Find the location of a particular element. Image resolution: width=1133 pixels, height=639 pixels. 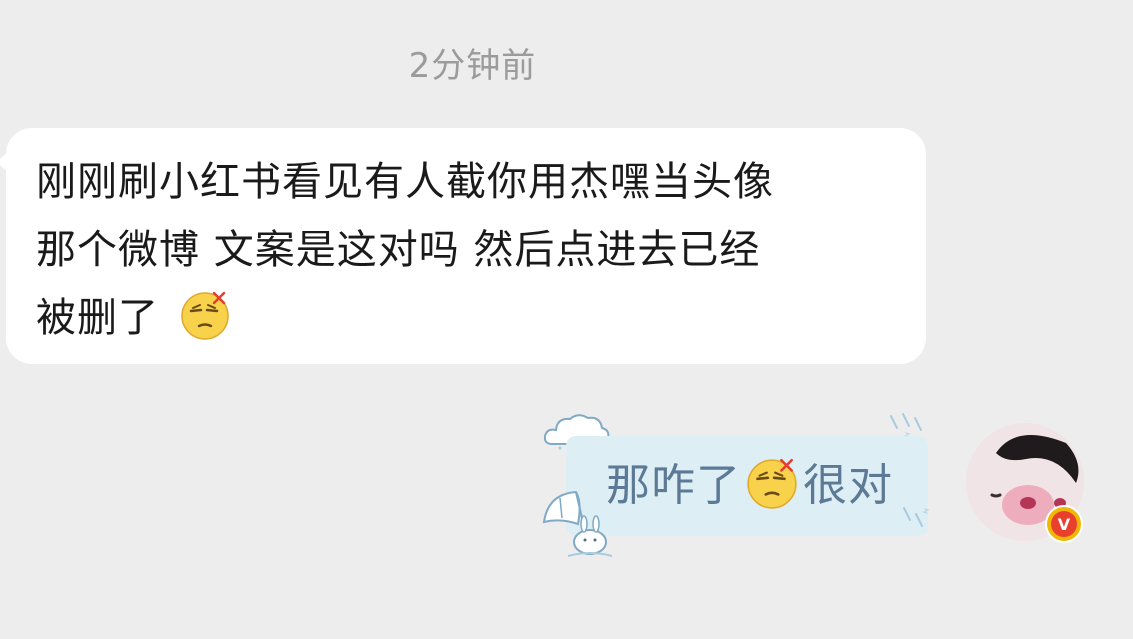

incoming-message-line-last: 被删了 is located at coordinates (471, 318).